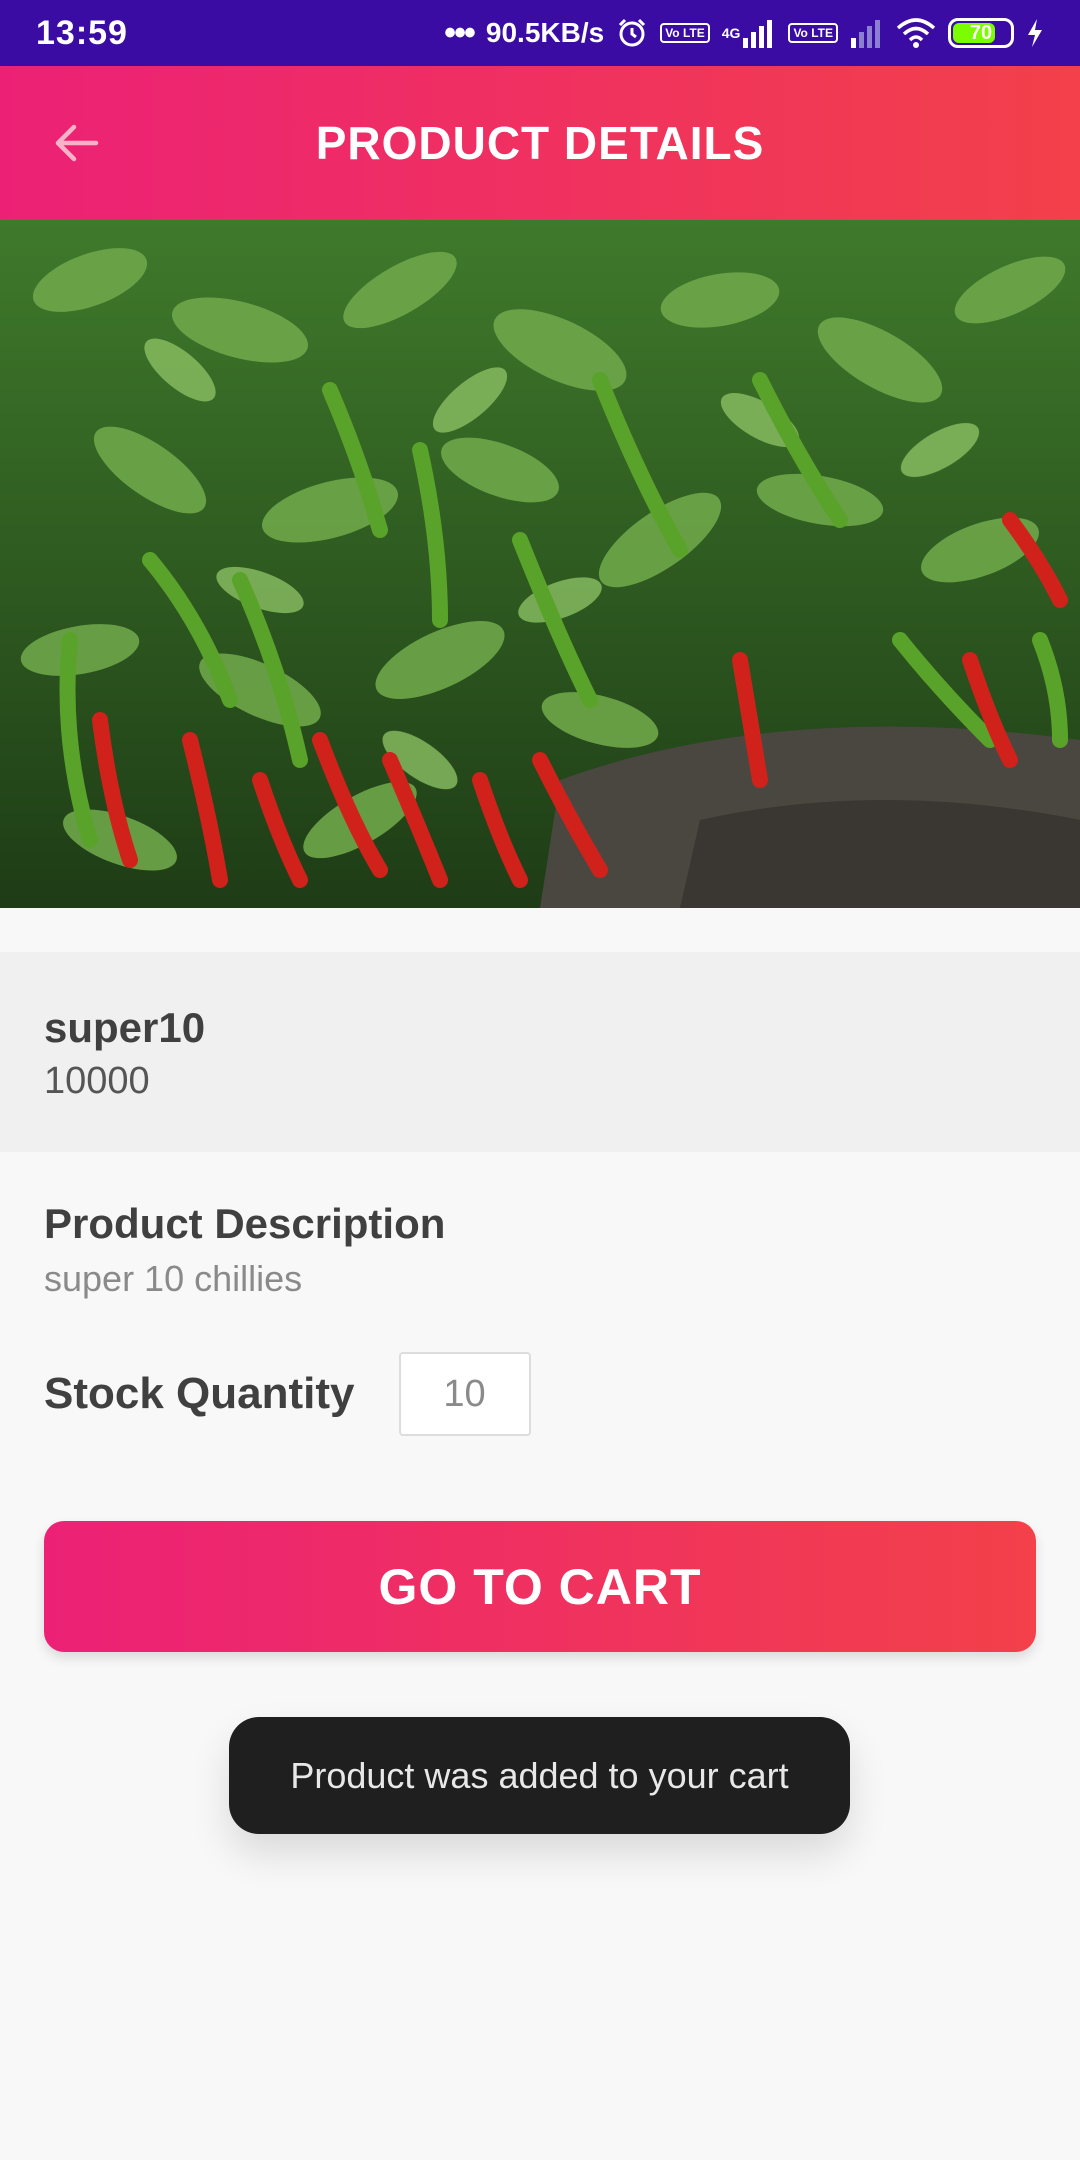  I want to click on page-title: PRODUCT DETAILS, so click(540, 143).